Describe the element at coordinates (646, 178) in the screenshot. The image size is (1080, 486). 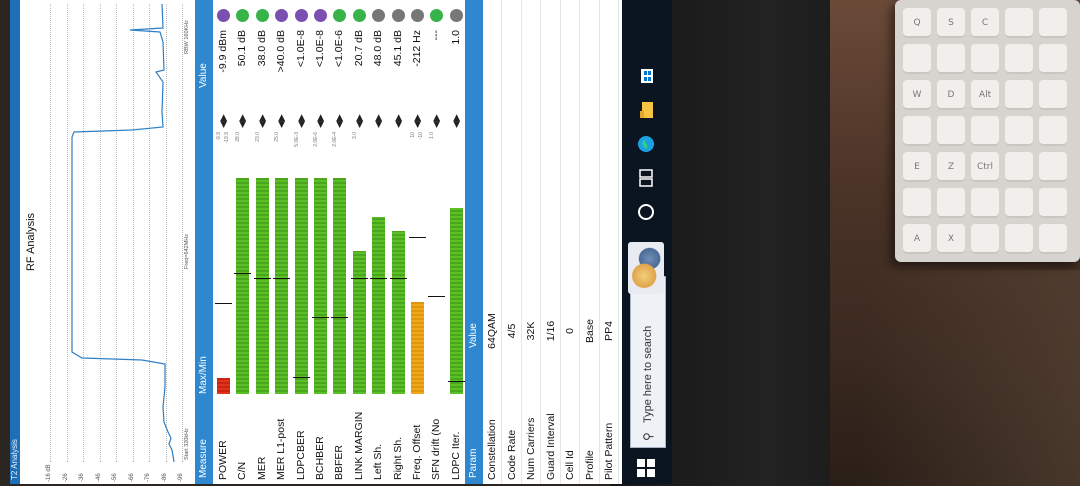
I see `task-view-icon` at that location.